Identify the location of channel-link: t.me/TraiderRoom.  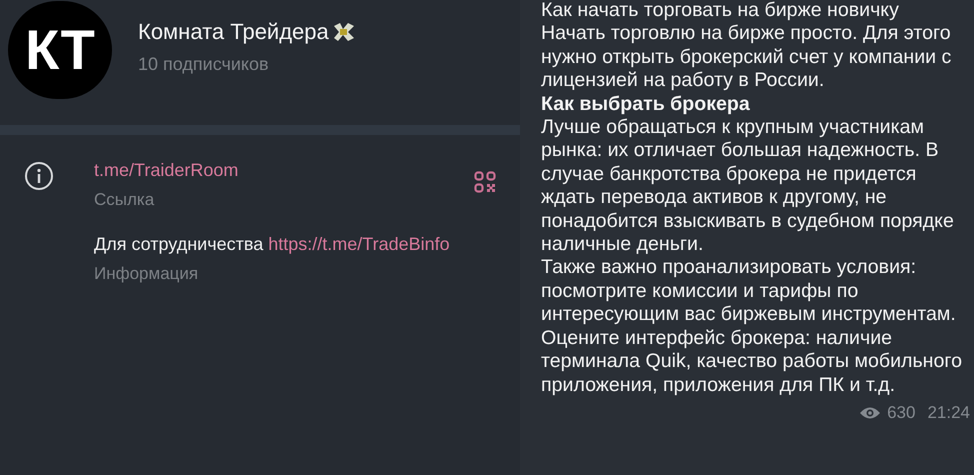
(166, 170).